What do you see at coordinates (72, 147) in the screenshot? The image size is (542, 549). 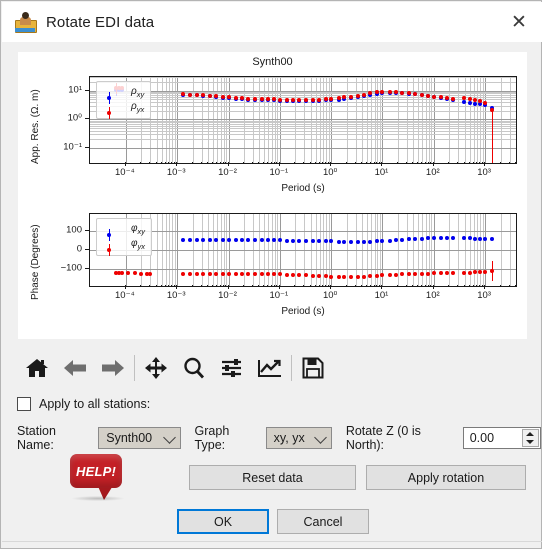 I see `y-tick-label: 10⁻¹` at bounding box center [72, 147].